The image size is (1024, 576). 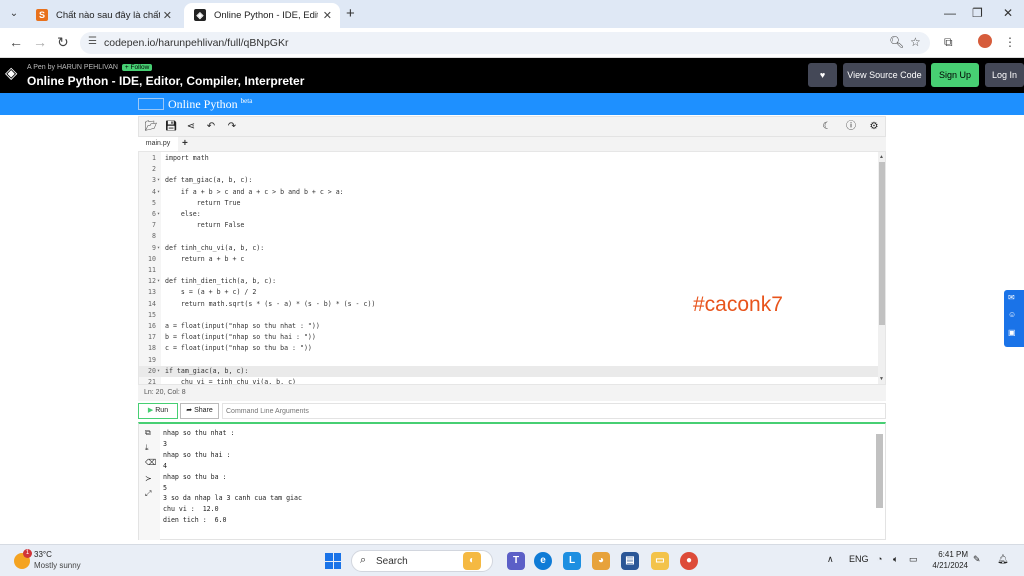 I want to click on open-folder-icon: 📂︎, so click(x=151, y=127).